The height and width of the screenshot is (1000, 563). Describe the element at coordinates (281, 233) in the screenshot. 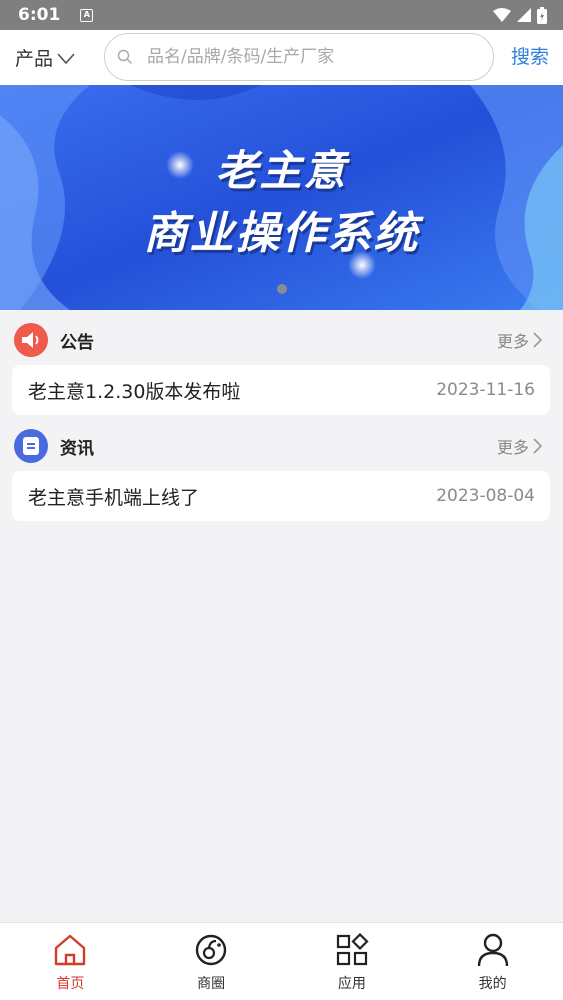

I see `banner-title-line2: 商业操作系统` at that location.